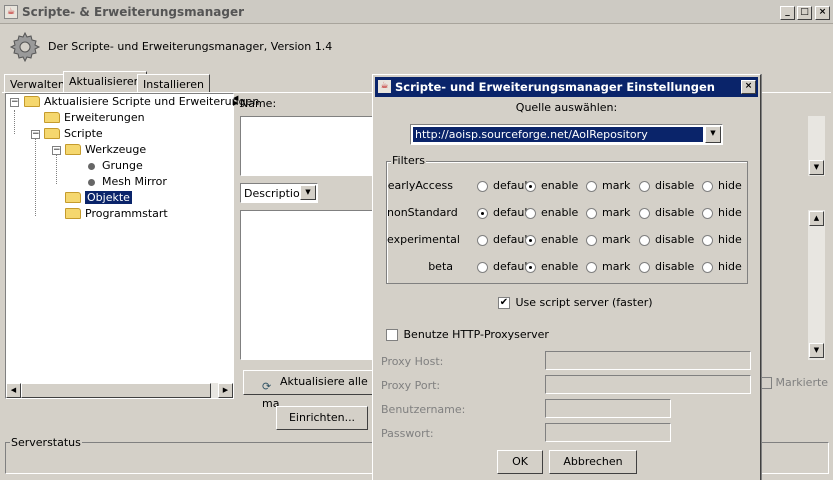  What do you see at coordinates (504, 240) in the screenshot?
I see `radio-experimental-default: default` at bounding box center [504, 240].